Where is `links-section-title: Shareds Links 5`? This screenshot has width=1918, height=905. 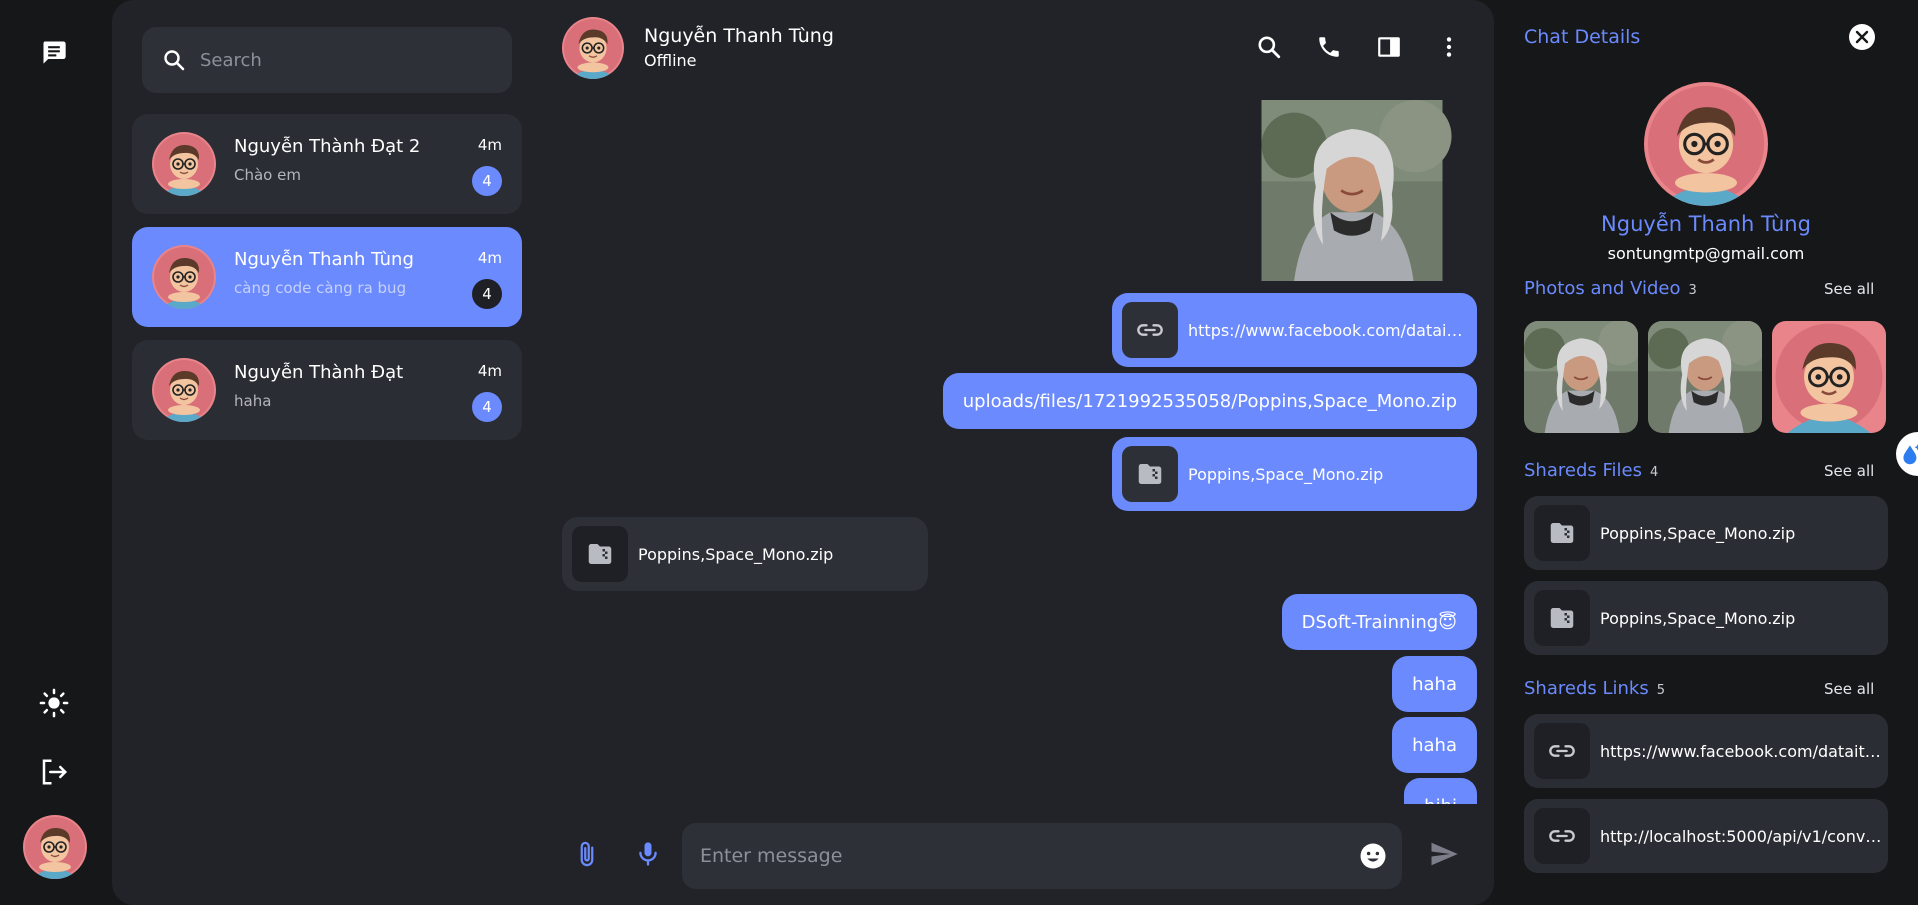 links-section-title: Shareds Links 5 is located at coordinates (1594, 688).